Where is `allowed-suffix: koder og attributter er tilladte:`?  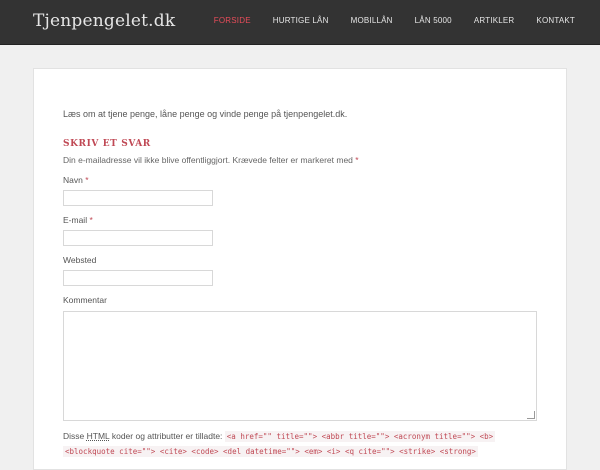
allowed-suffix: koder og attributter er tilladte: is located at coordinates (167, 436).